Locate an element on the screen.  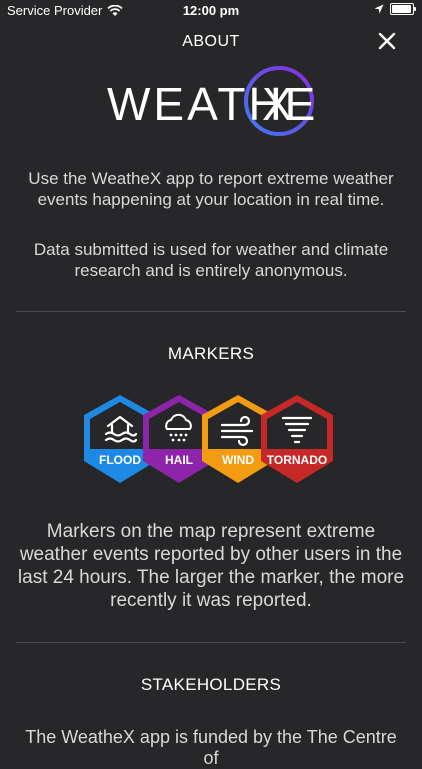
status-bar: Service Provider 12:00 pm is located at coordinates (211, 11).